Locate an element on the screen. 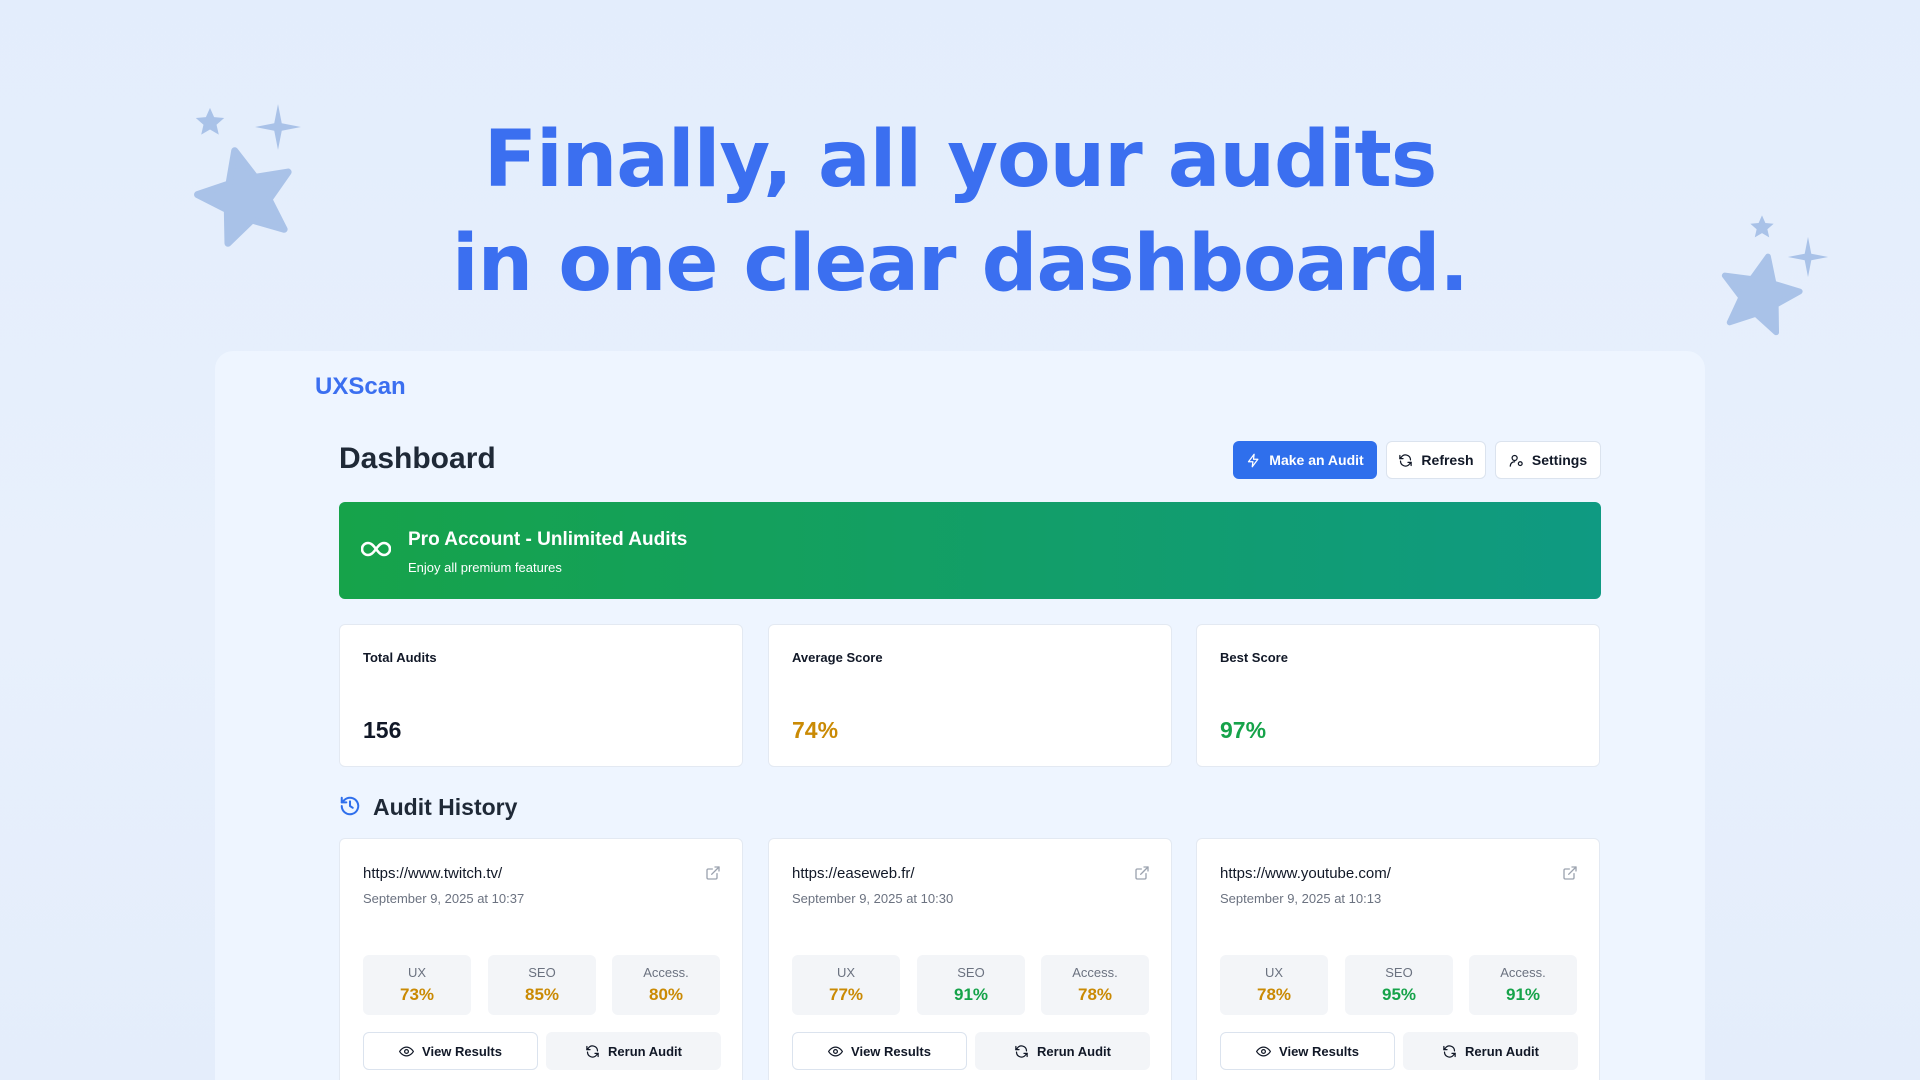  infinity-icon is located at coordinates (376, 549).